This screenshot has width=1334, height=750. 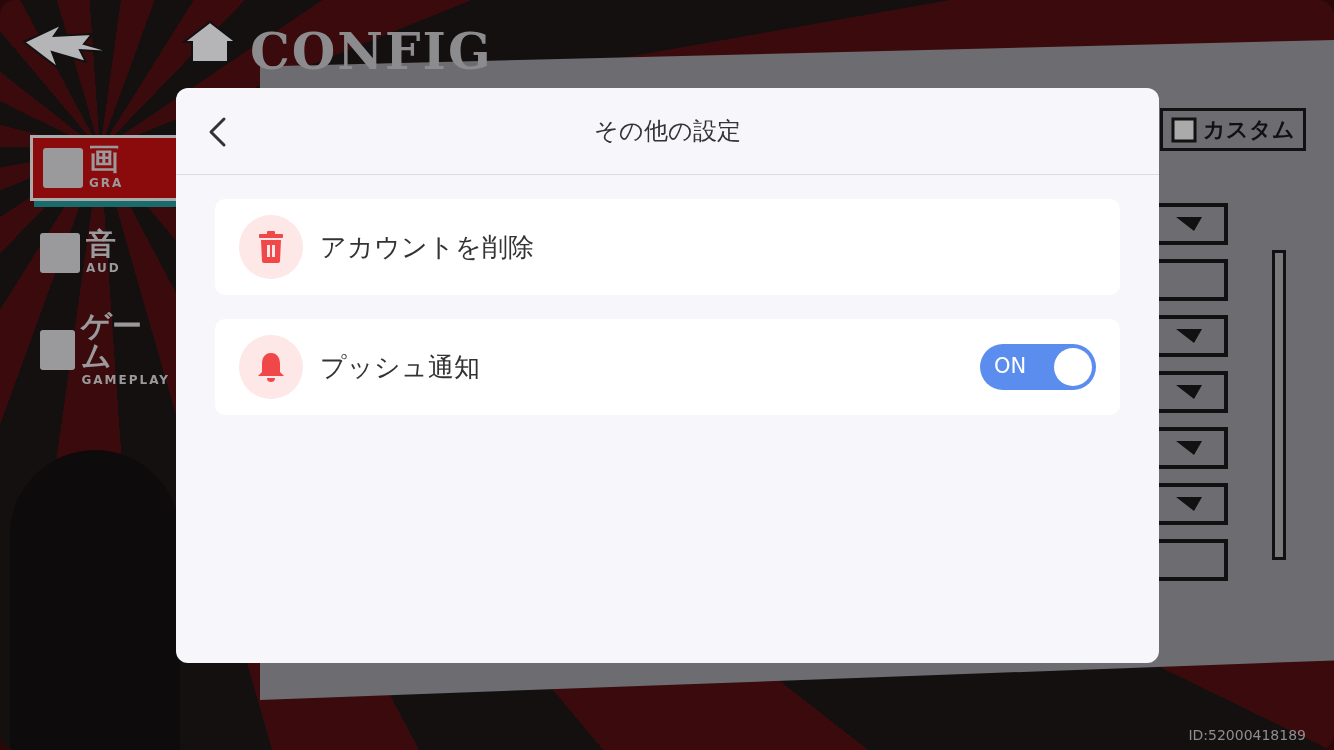 What do you see at coordinates (371, 52) in the screenshot?
I see `screen-title: CONFIG` at bounding box center [371, 52].